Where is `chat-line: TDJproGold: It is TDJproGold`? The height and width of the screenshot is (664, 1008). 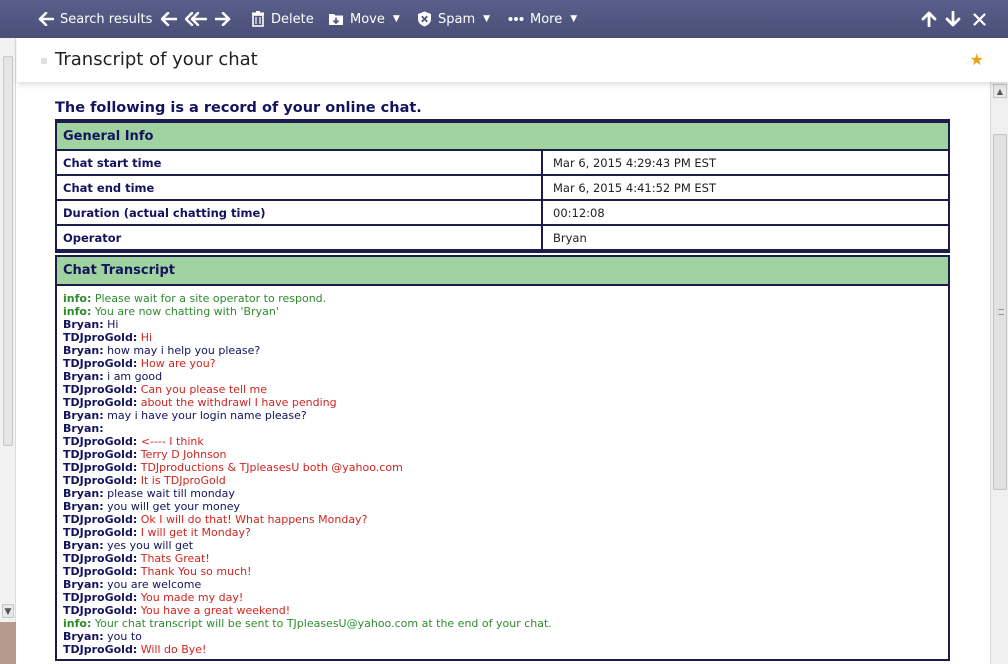 chat-line: TDJproGold: It is TDJproGold is located at coordinates (502, 480).